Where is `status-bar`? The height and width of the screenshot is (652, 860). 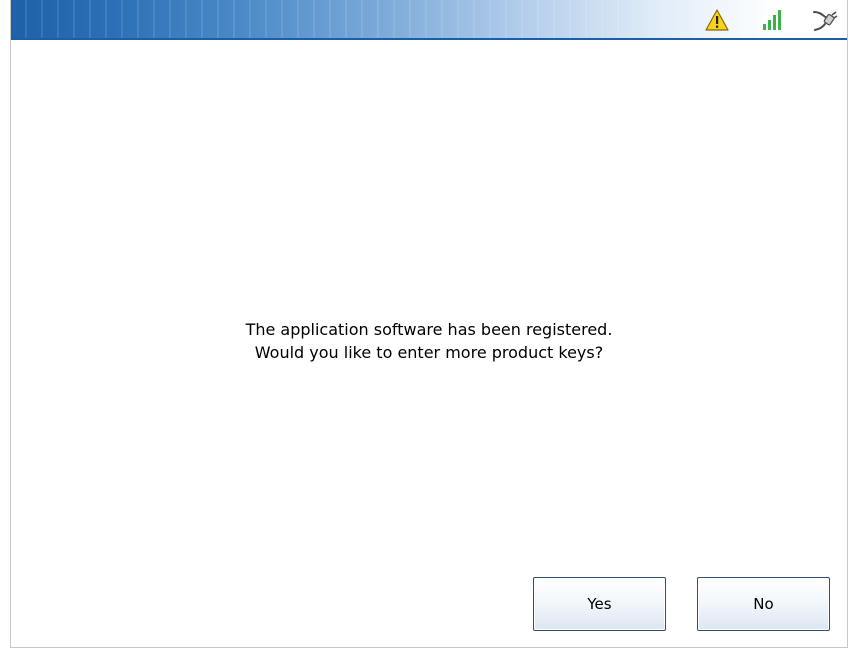 status-bar is located at coordinates (429, 20).